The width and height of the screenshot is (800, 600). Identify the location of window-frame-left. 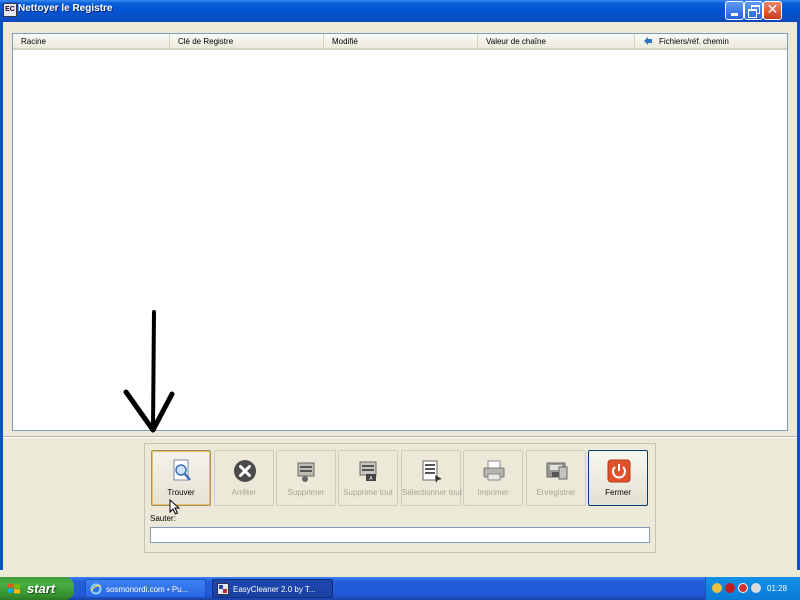
(1, 296).